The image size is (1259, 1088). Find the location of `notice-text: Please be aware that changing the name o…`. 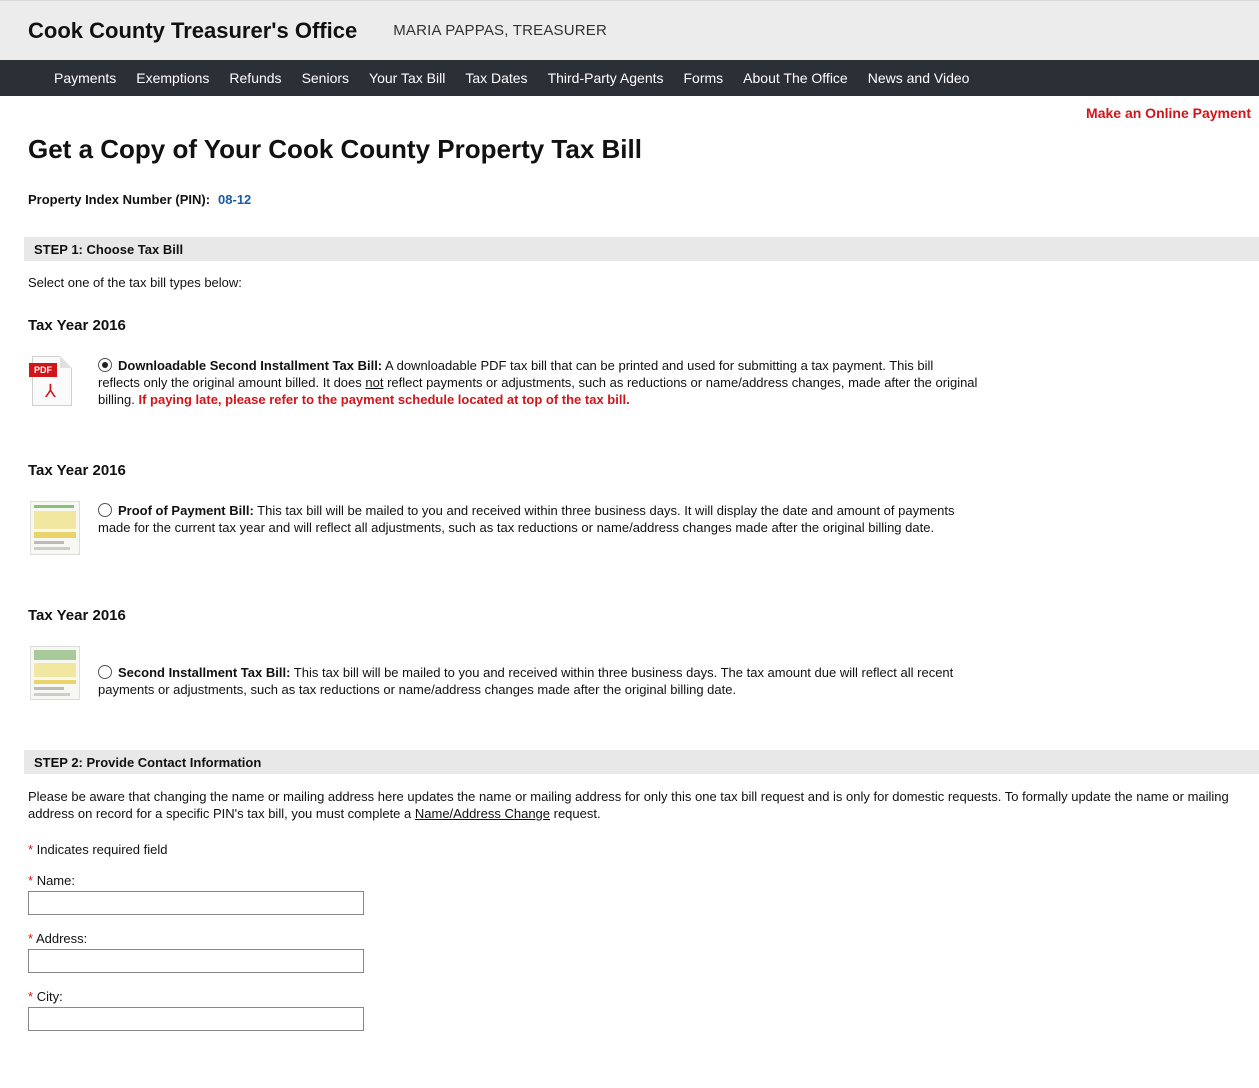

notice-text: Please be aware that changing the name o… is located at coordinates (628, 805).